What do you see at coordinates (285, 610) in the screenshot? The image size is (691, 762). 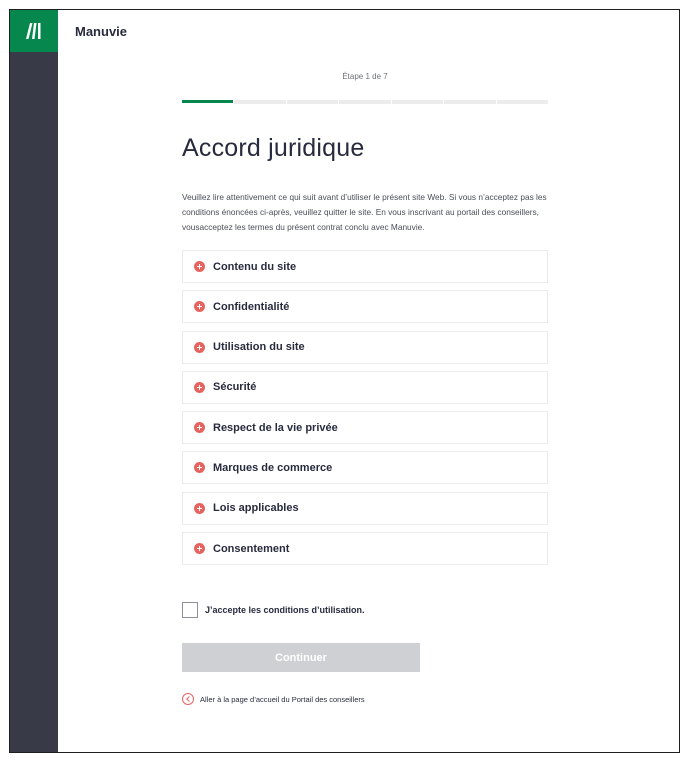 I see `accept-terms-label: J’accepte les conditions d’utilisation.` at bounding box center [285, 610].